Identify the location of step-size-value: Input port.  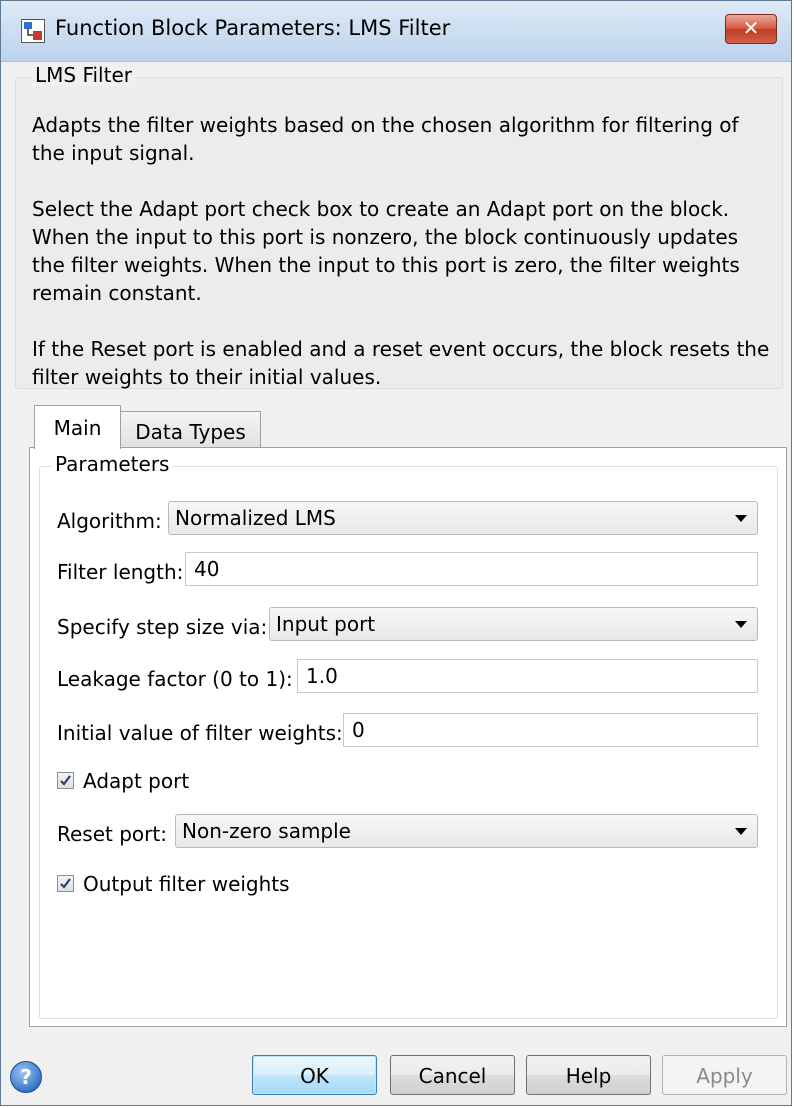
(326, 624).